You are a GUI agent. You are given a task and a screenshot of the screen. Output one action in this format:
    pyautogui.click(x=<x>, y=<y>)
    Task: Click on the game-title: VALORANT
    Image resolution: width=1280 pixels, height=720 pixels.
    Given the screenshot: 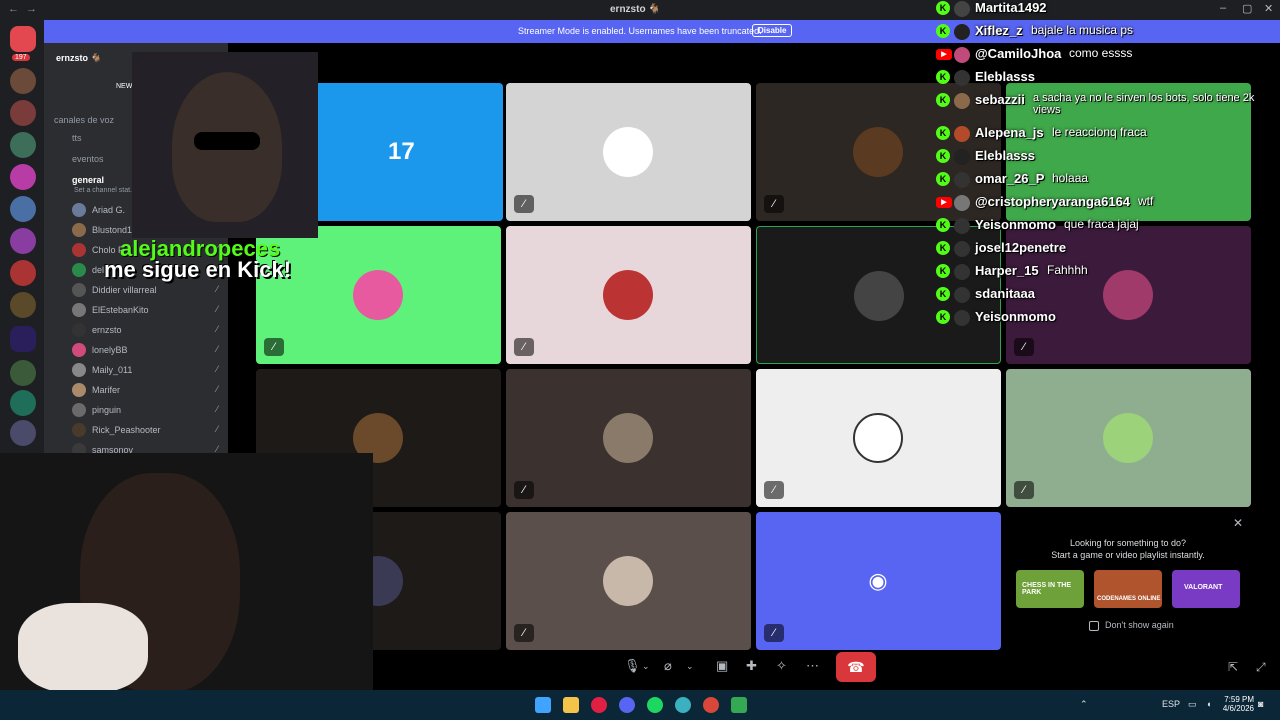 What is the action you would take?
    pyautogui.click(x=1203, y=587)
    